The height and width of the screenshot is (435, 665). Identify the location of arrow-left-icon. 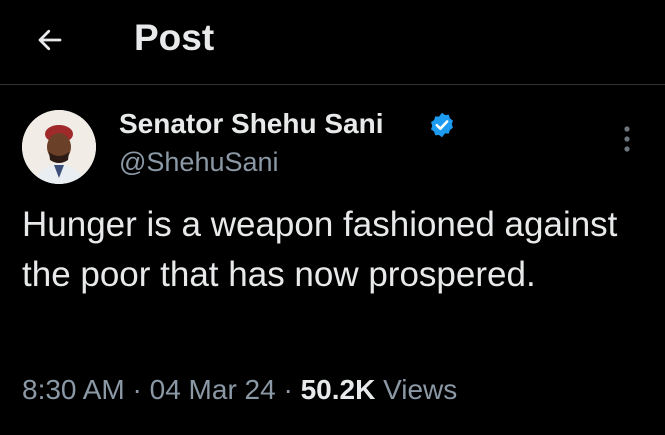
(50, 40).